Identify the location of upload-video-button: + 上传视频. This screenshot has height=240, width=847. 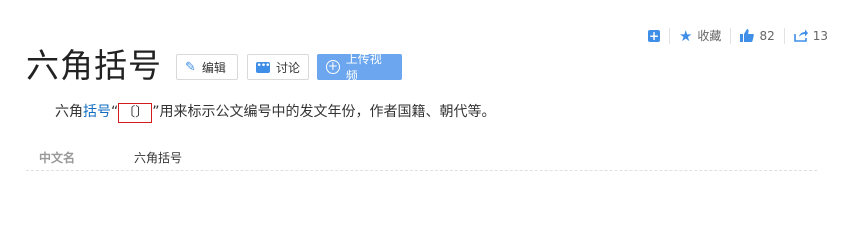
(359, 67).